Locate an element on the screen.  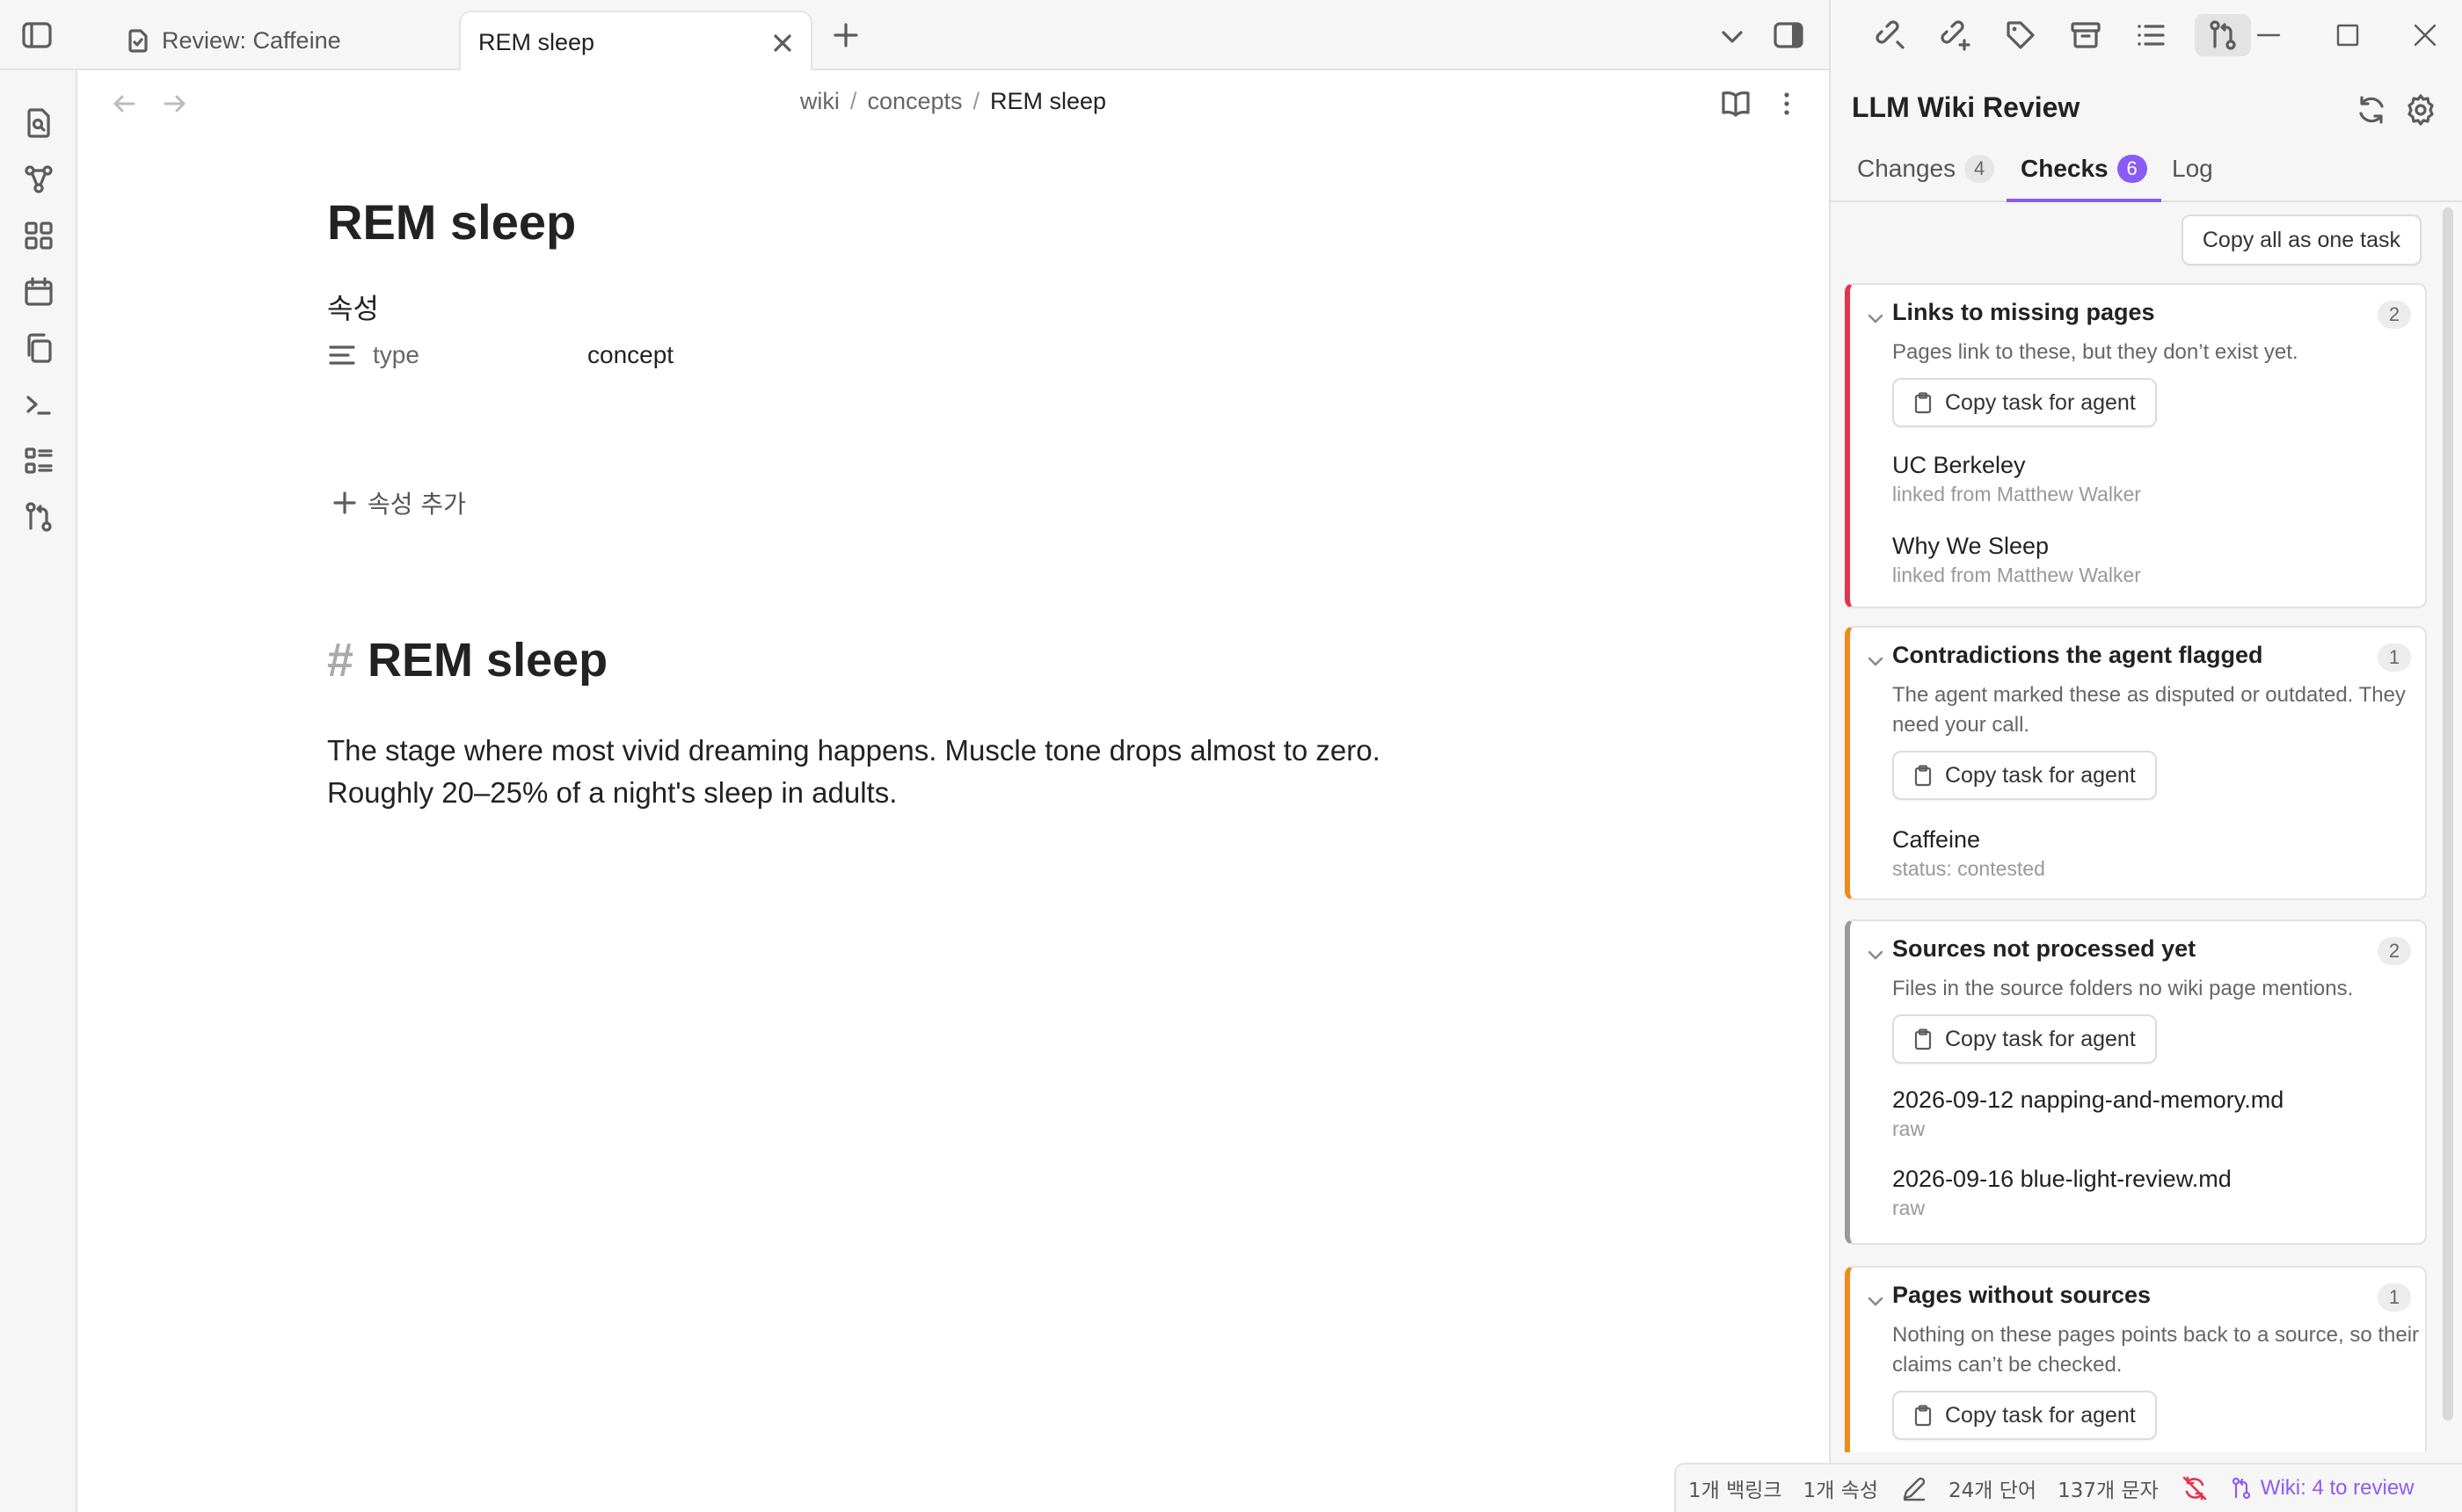
breadcrumb-item: wiki is located at coordinates (820, 101).